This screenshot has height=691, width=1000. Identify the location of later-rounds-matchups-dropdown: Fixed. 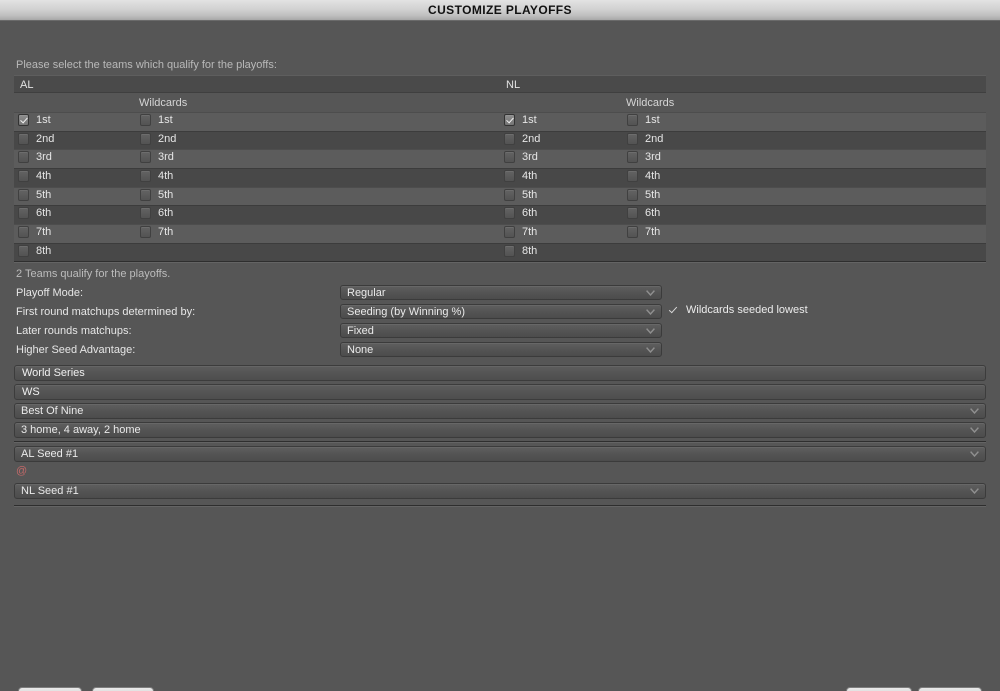
(501, 330).